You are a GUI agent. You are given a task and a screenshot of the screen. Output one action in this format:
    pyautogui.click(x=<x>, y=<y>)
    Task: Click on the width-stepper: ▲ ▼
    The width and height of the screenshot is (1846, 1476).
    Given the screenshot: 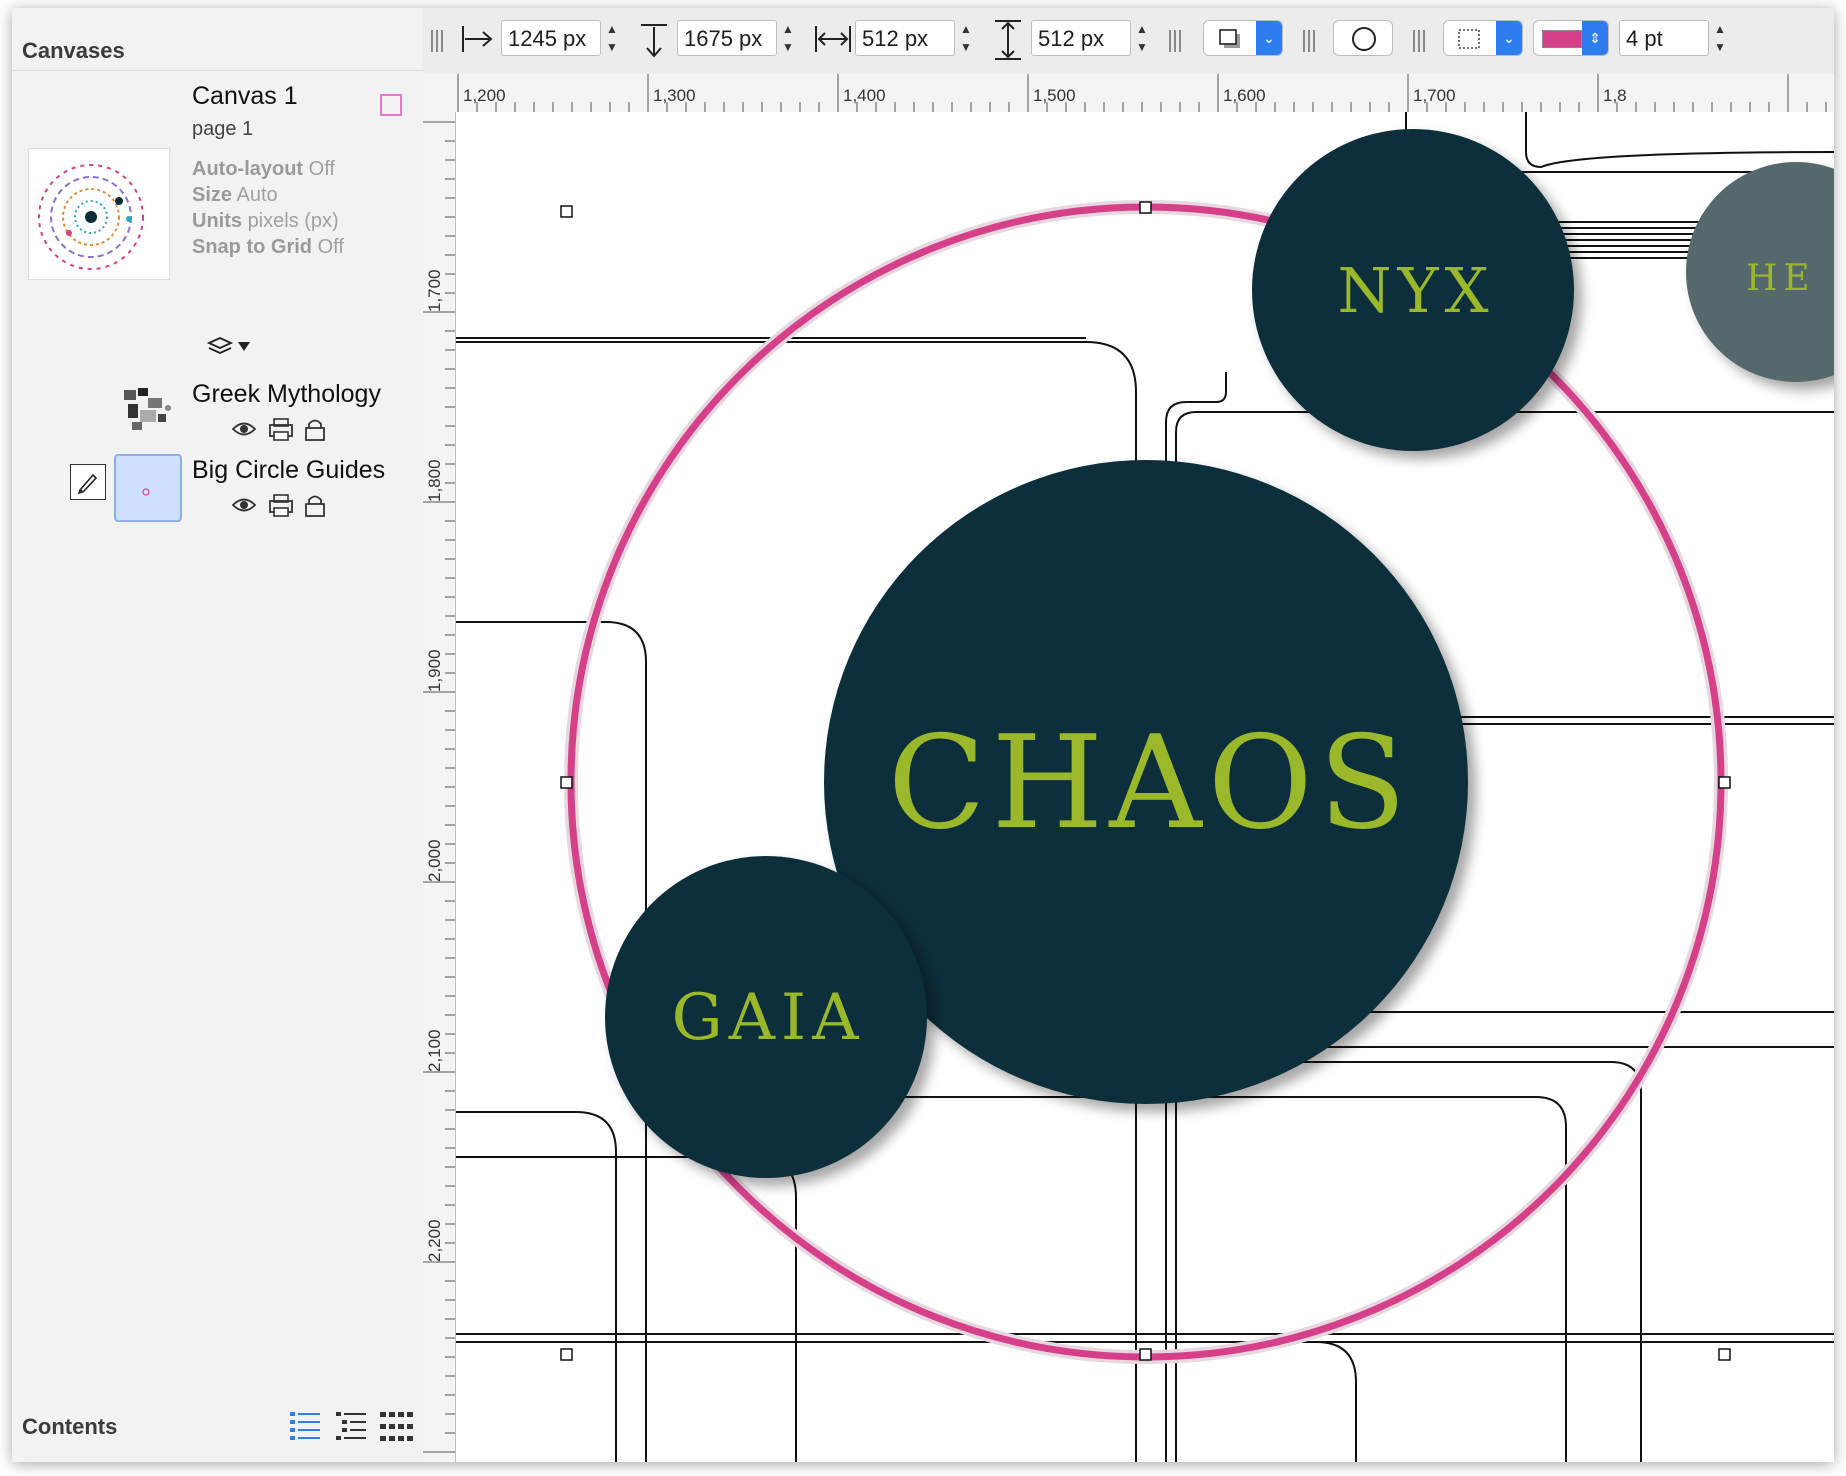 What is the action you would take?
    pyautogui.click(x=966, y=38)
    